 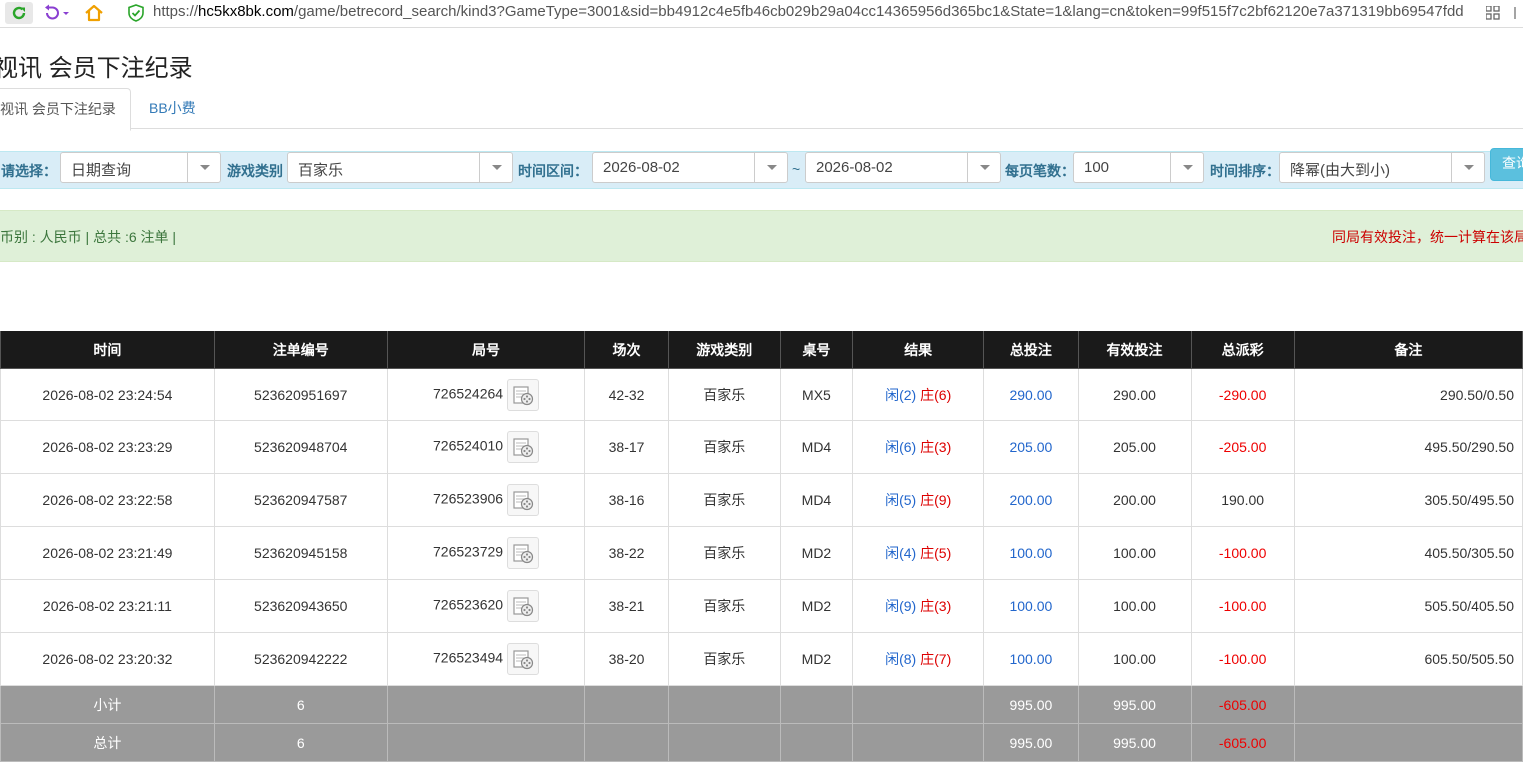 What do you see at coordinates (690, 167) in the screenshot?
I see `date-from-select: 2026-08-02` at bounding box center [690, 167].